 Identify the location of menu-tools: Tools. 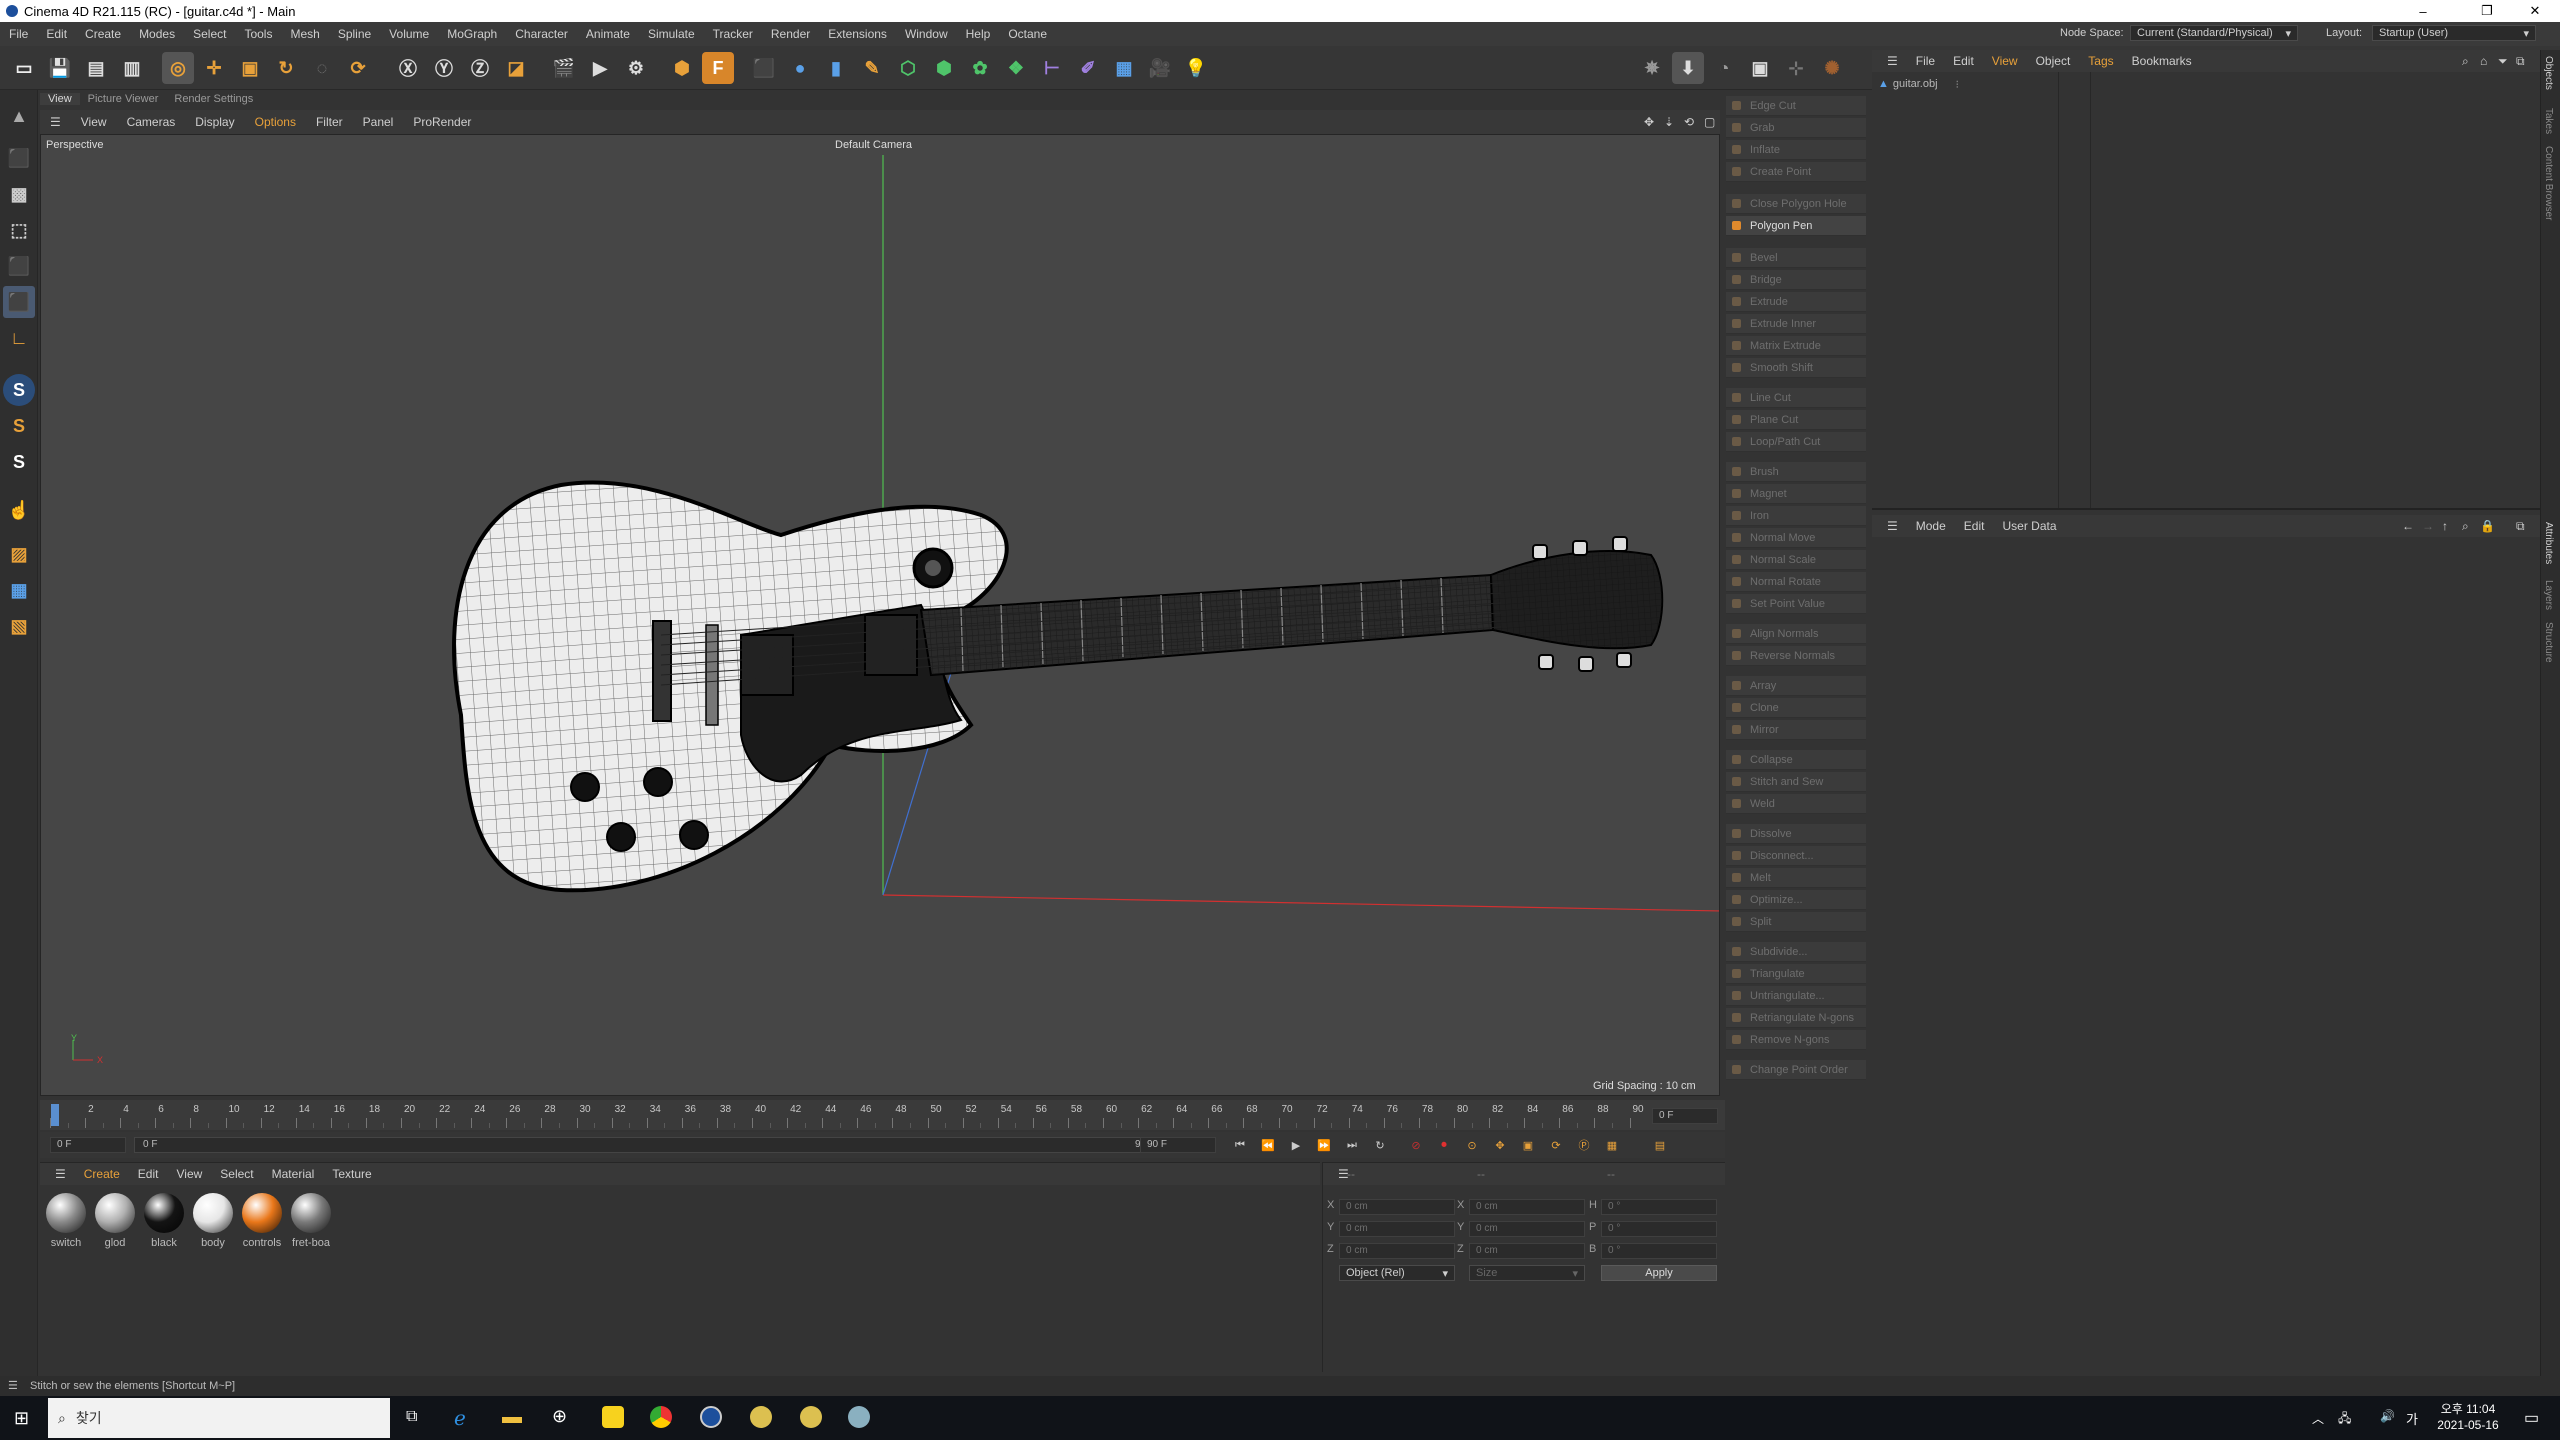
(258, 34).